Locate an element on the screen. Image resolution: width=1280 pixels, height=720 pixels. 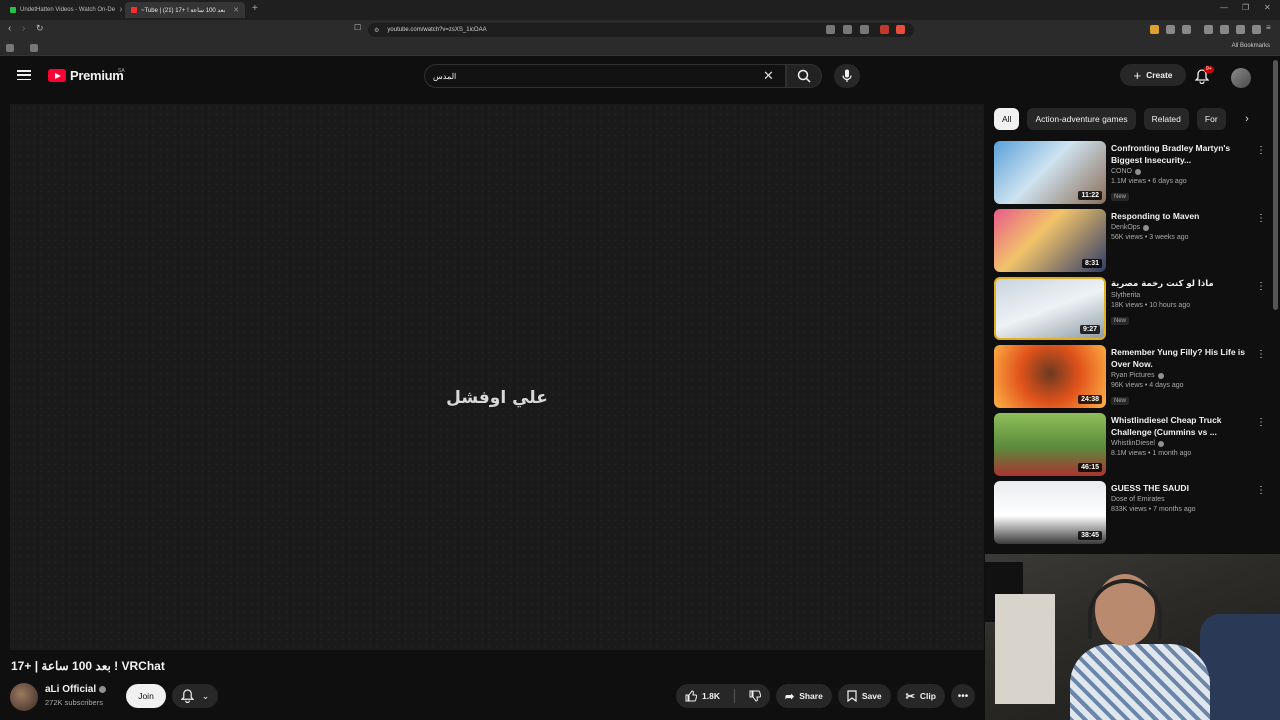
chip-for-you: For is located at coordinates (1211, 119).